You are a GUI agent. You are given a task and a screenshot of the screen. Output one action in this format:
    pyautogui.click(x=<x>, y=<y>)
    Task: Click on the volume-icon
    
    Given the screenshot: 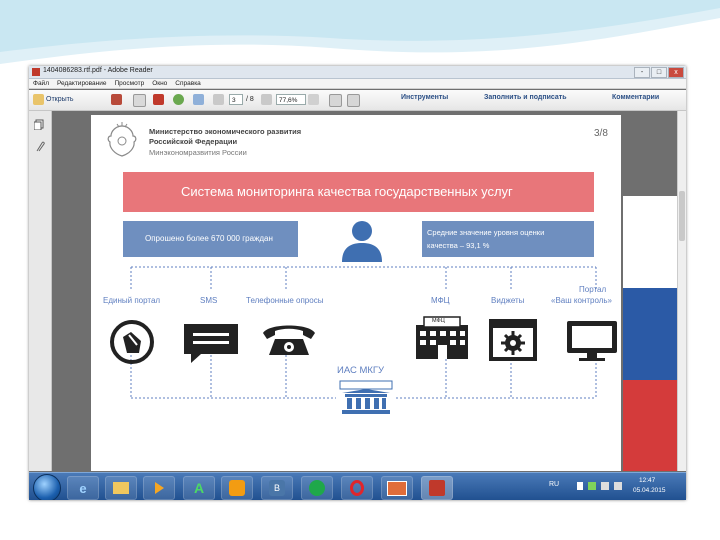 What is the action you would take?
    pyautogui.click(x=618, y=486)
    